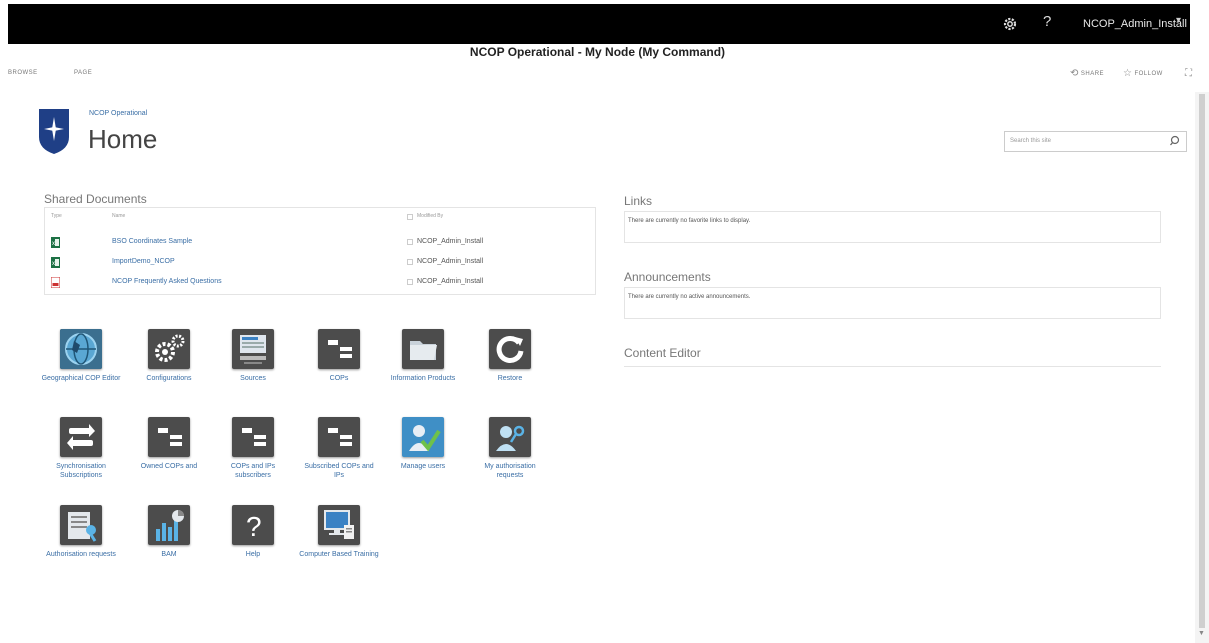 The width and height of the screenshot is (1209, 643). What do you see at coordinates (81, 549) in the screenshot?
I see `tile-authorisation-requests: Authorisation requests` at bounding box center [81, 549].